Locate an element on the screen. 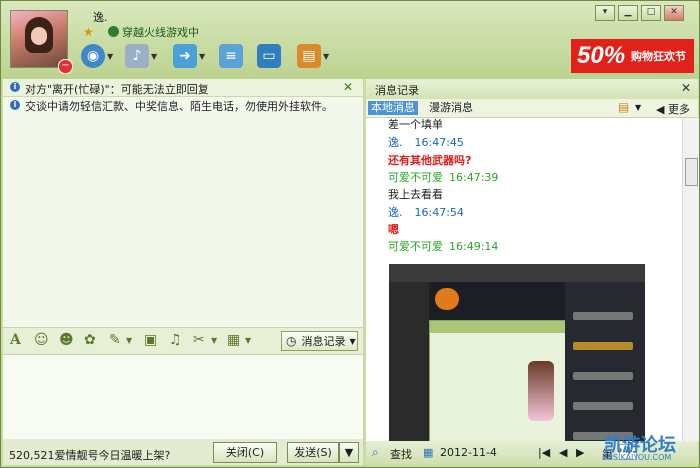 This screenshot has width=700, height=468. ad-percent: 50% is located at coordinates (601, 55).